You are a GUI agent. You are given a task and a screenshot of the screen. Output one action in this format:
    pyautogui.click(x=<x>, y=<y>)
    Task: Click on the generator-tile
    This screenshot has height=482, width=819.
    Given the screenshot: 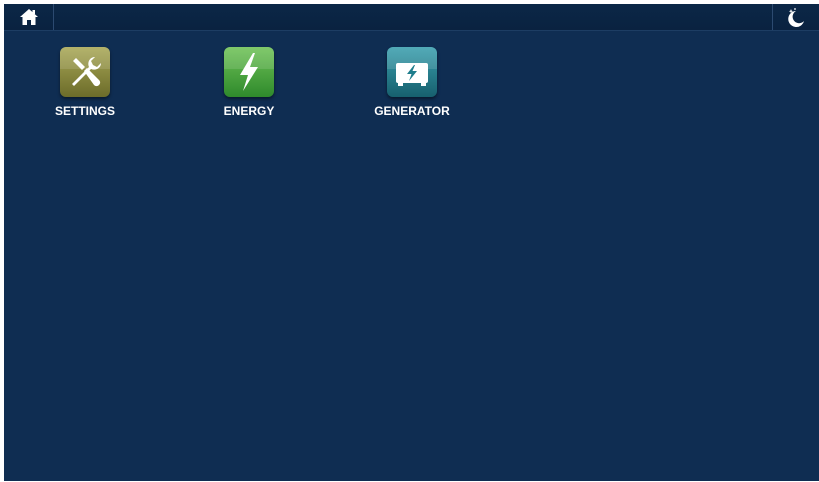 What is the action you would take?
    pyautogui.click(x=412, y=72)
    